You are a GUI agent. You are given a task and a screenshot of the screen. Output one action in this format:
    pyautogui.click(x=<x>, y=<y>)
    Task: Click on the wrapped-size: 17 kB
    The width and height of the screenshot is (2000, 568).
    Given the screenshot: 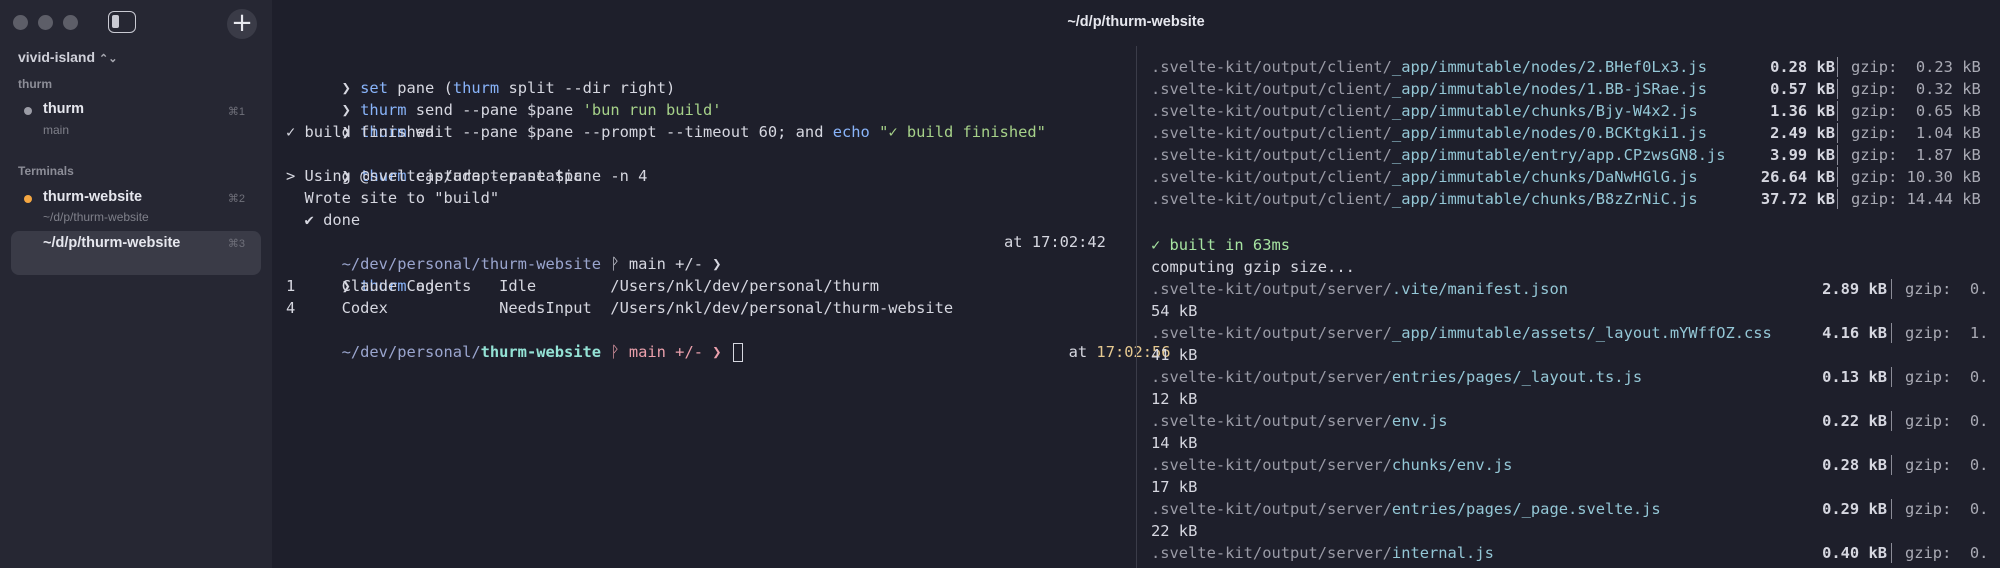 What is the action you would take?
    pyautogui.click(x=1174, y=487)
    